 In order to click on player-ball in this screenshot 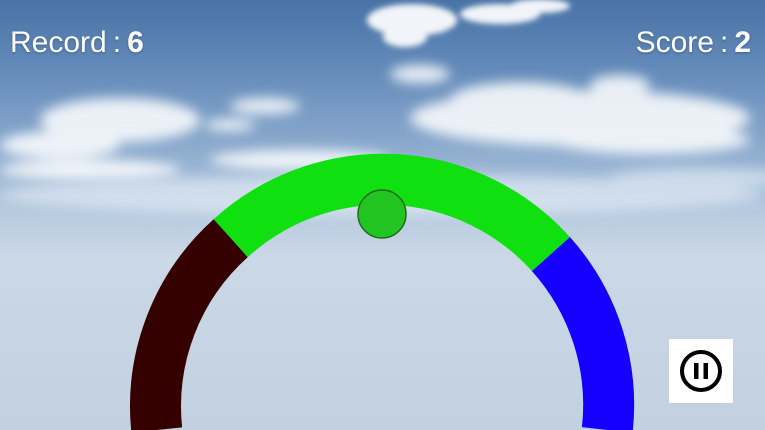, I will do `click(382, 214)`.